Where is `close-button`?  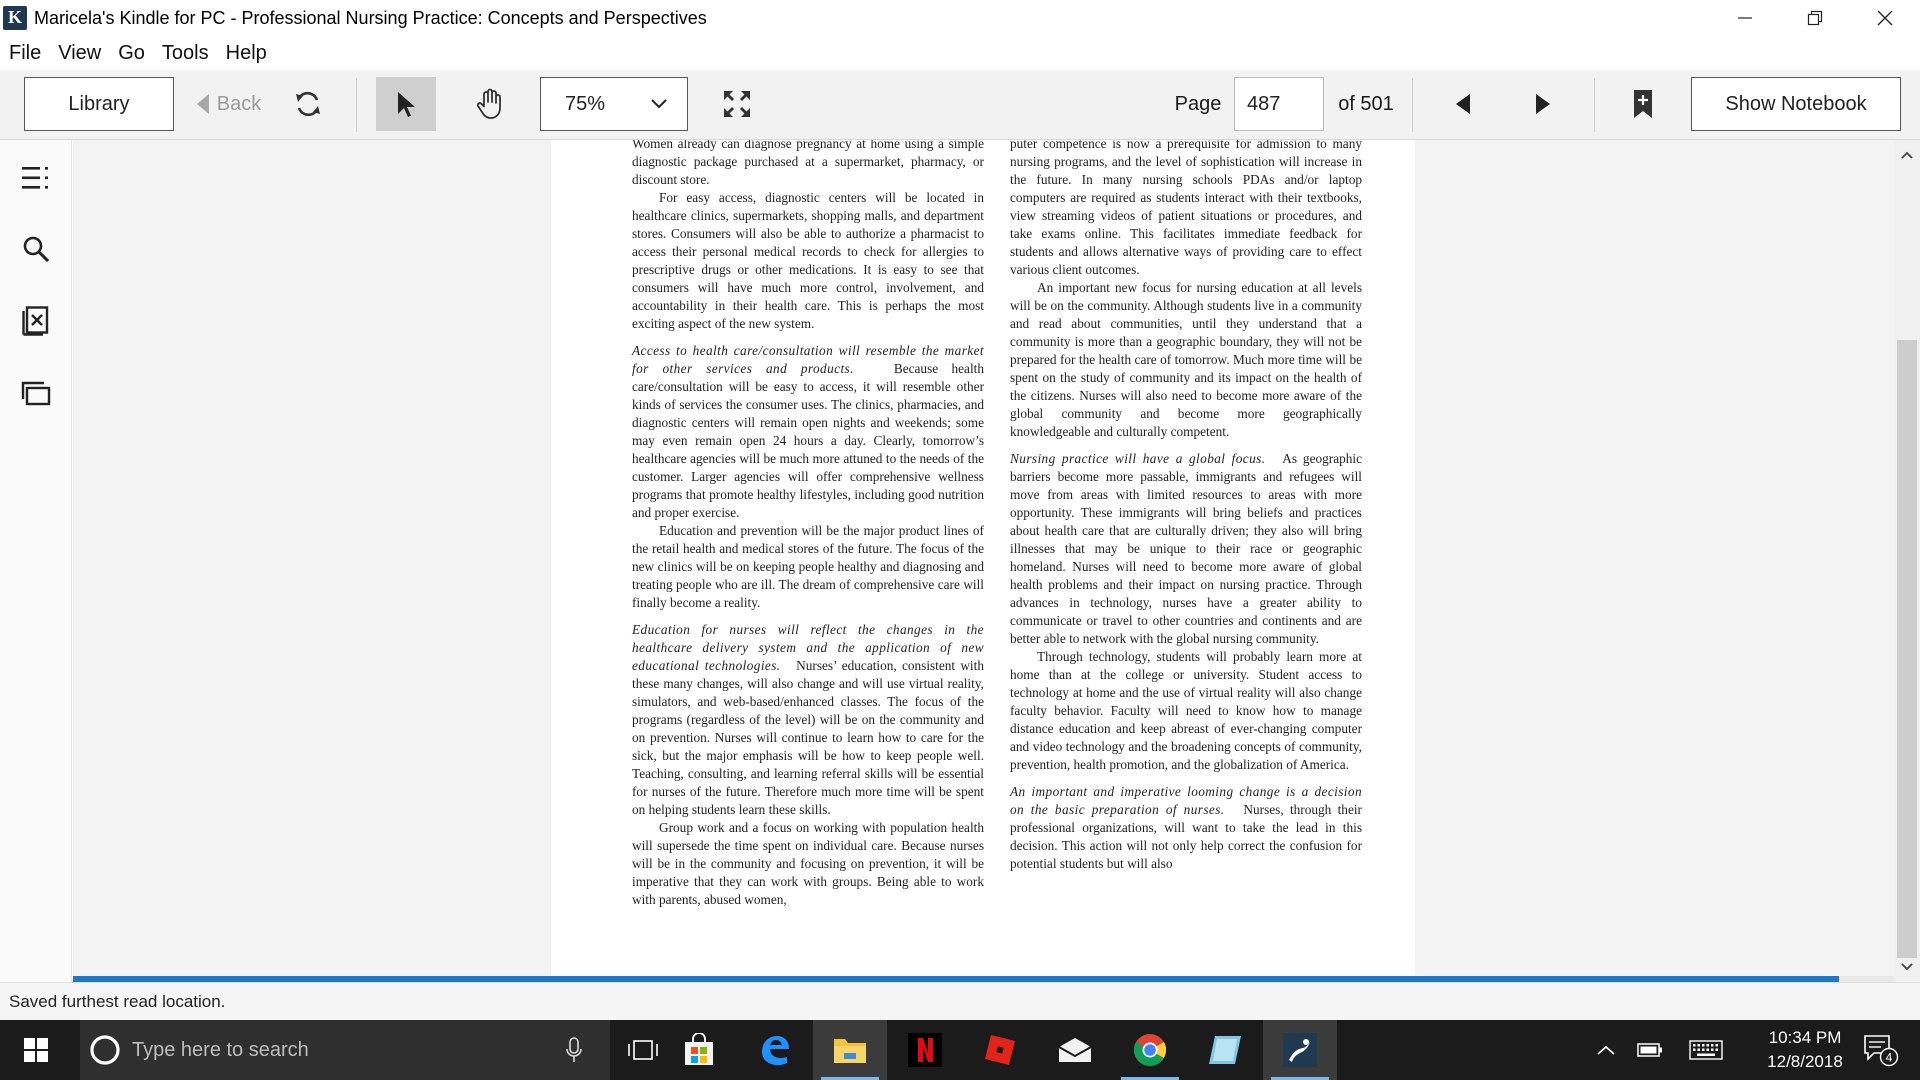 close-button is located at coordinates (1885, 18).